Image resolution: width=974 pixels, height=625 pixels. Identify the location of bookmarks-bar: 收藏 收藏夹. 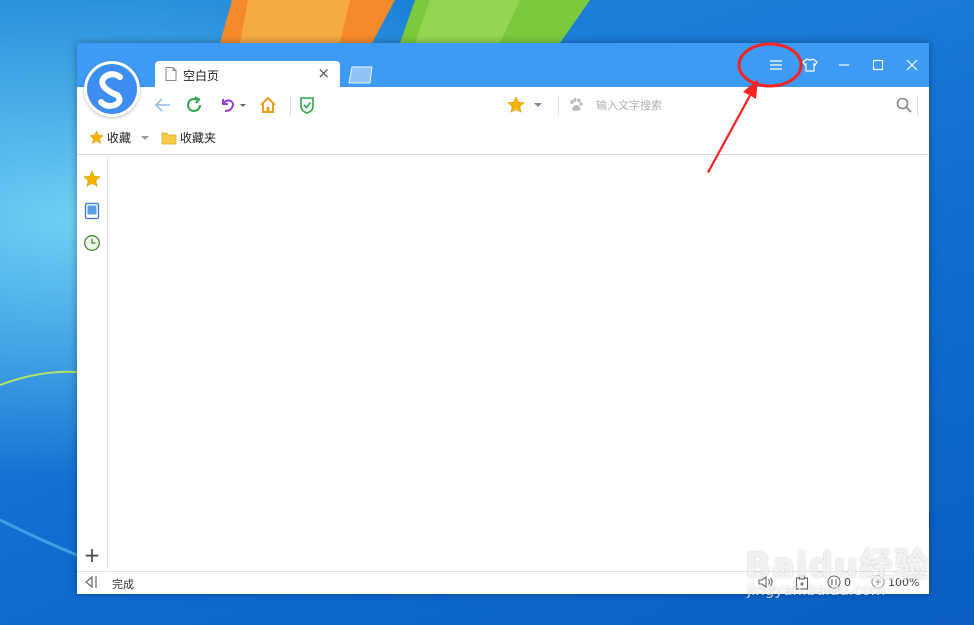
(503, 138).